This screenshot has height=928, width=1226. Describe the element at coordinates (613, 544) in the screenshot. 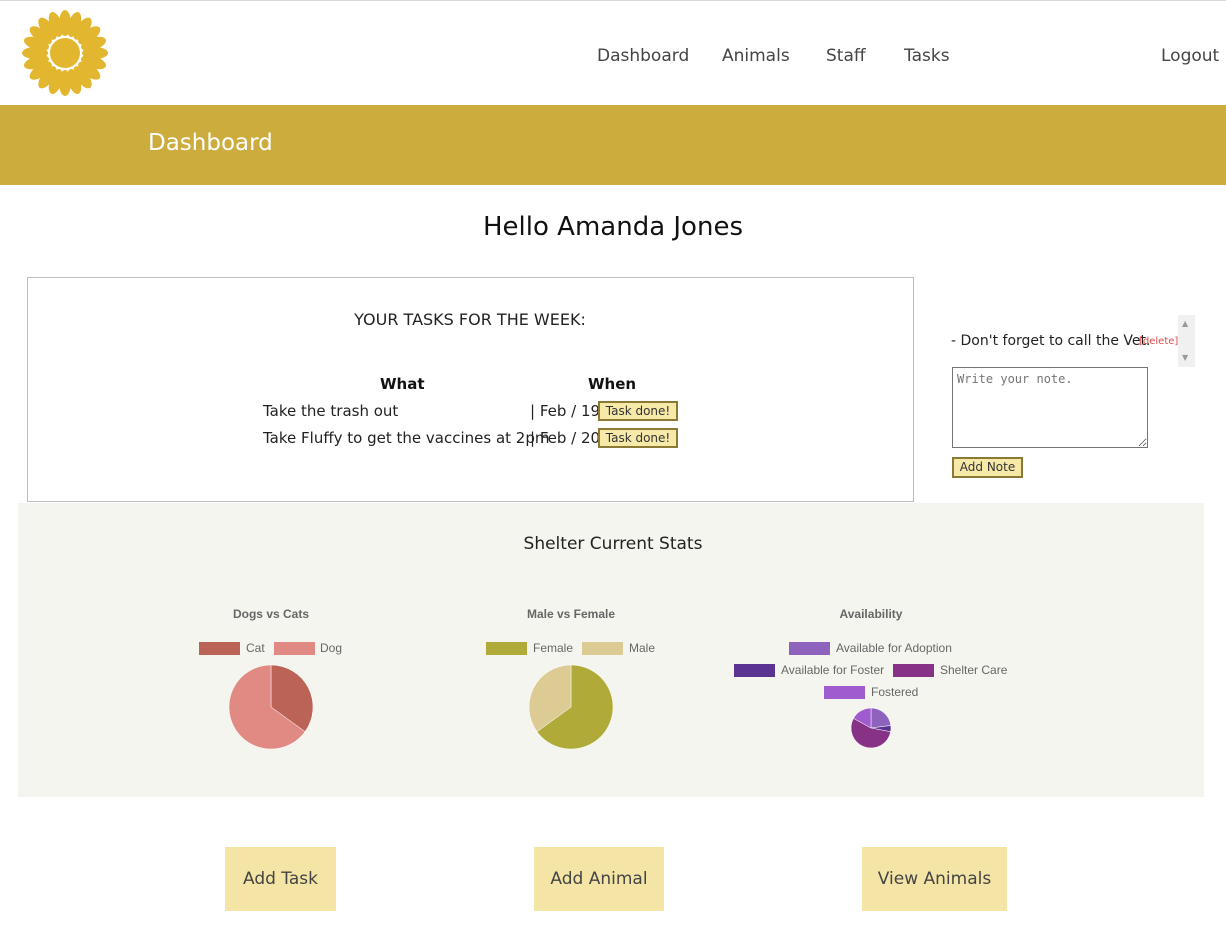

I see `stats-title: Shelter Current Stats` at that location.